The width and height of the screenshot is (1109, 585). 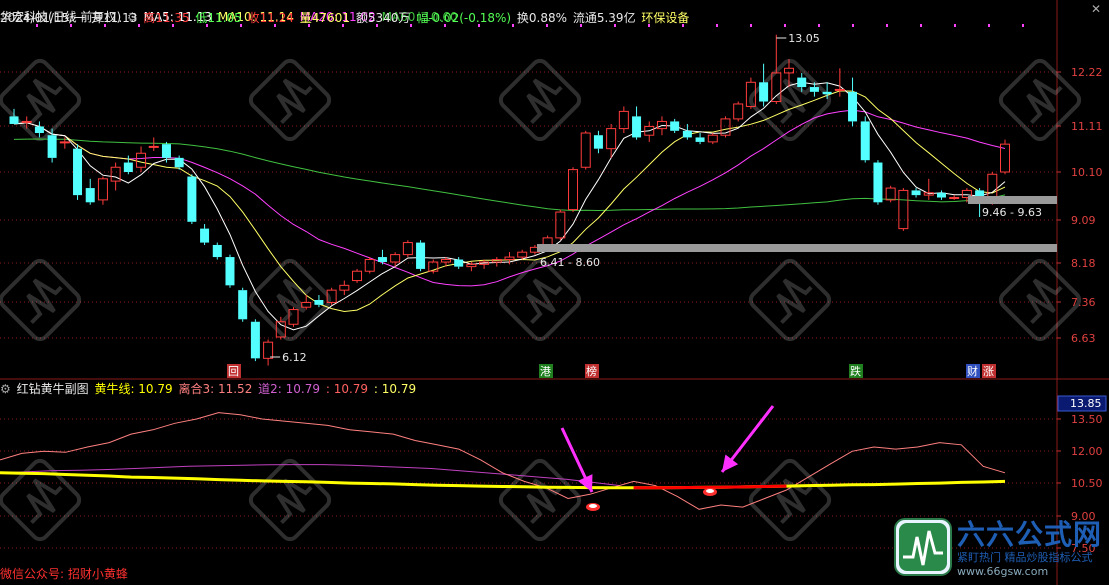 I want to click on axis-tick-label: 6.63, so click(x=1083, y=338).